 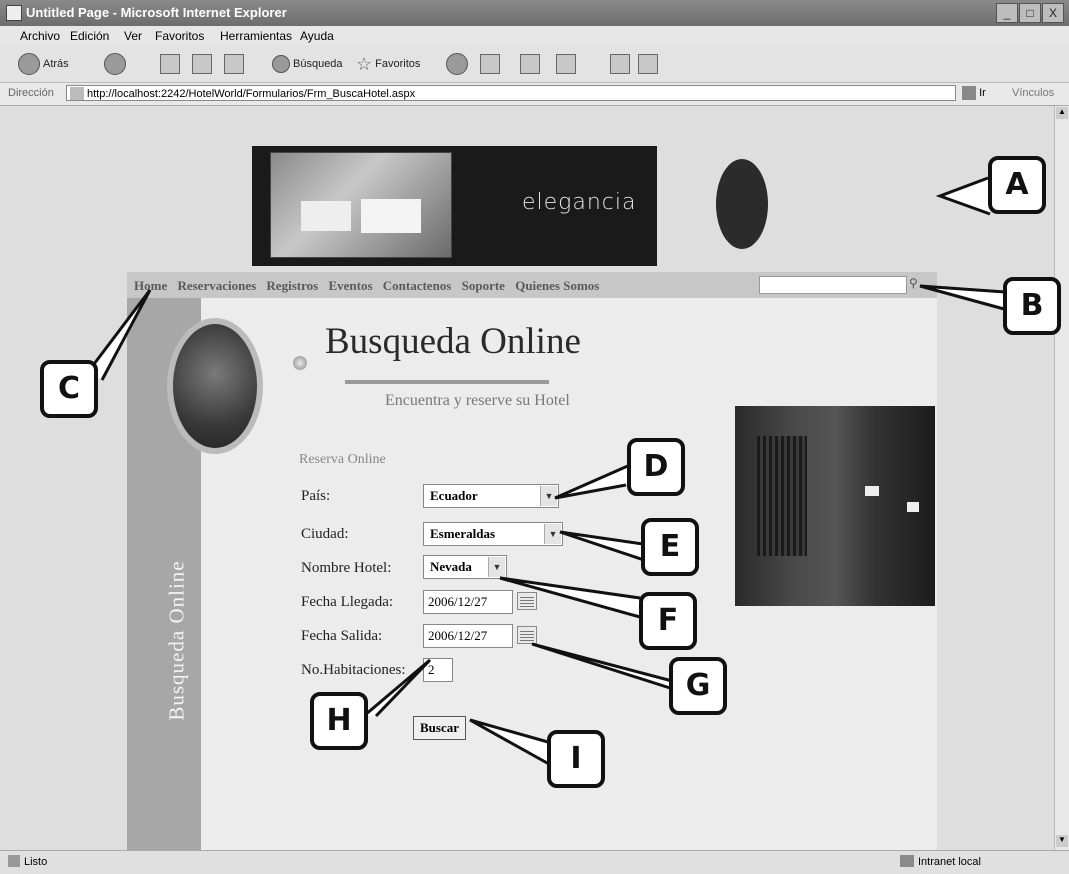 What do you see at coordinates (698, 686) in the screenshot?
I see `callout-g: G` at bounding box center [698, 686].